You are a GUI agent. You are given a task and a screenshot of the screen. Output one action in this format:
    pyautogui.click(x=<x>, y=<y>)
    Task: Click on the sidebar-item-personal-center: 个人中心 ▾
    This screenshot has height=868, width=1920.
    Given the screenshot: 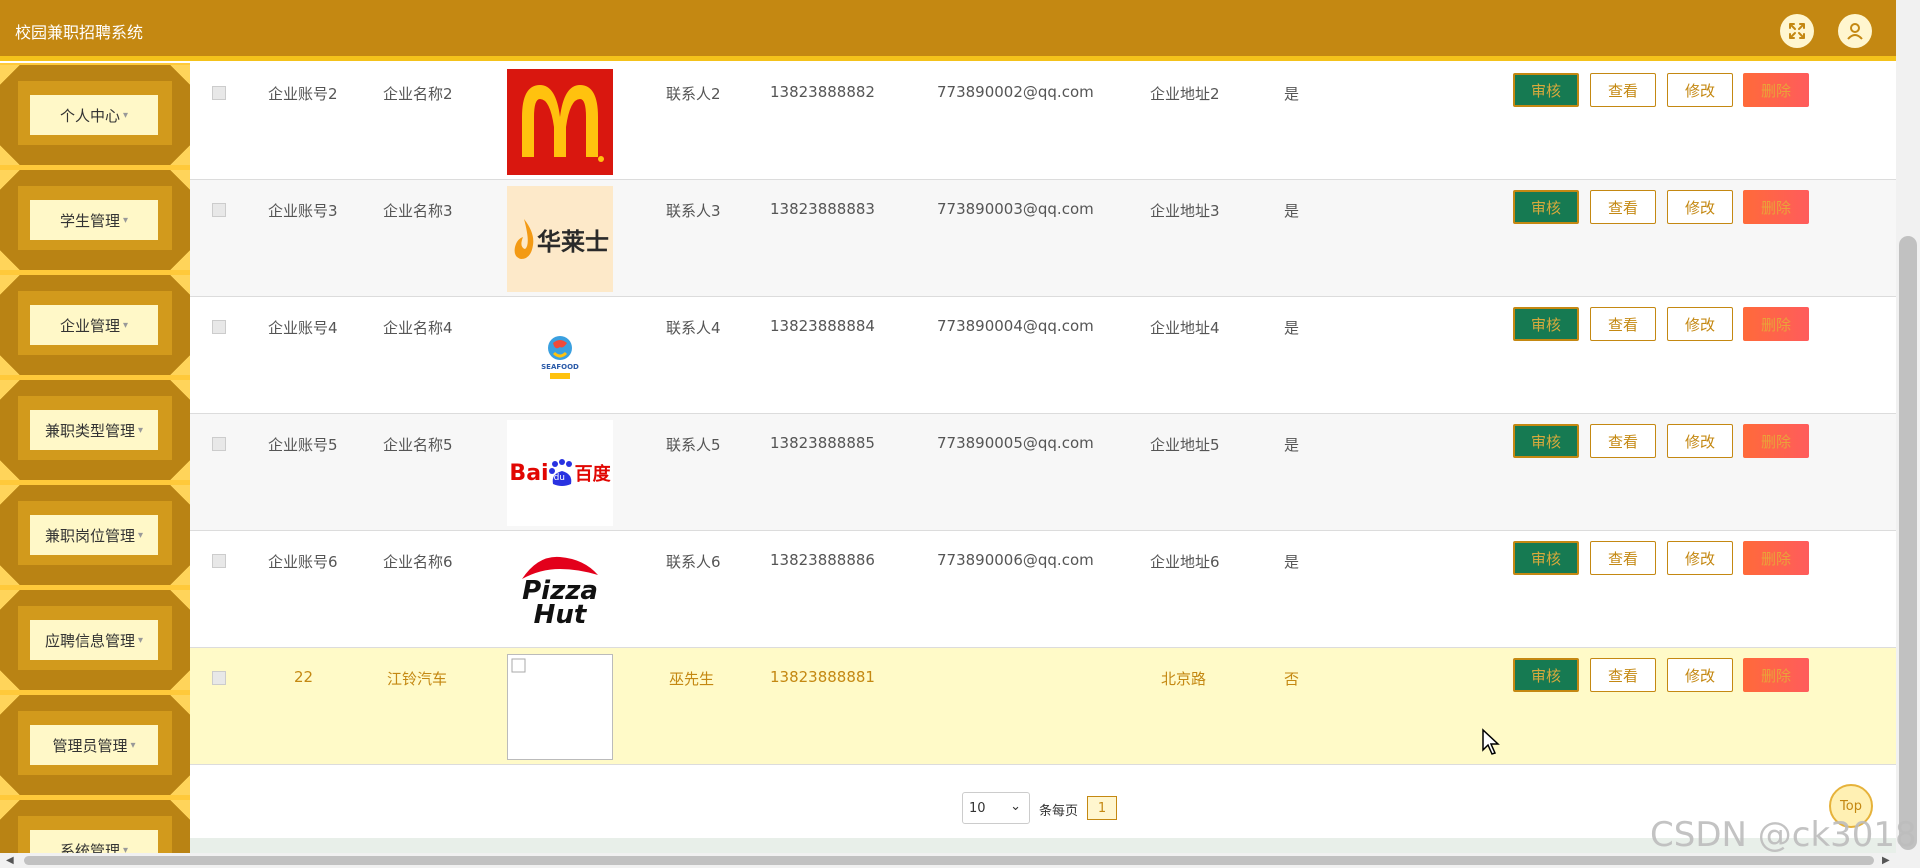 What is the action you would take?
    pyautogui.click(x=95, y=115)
    